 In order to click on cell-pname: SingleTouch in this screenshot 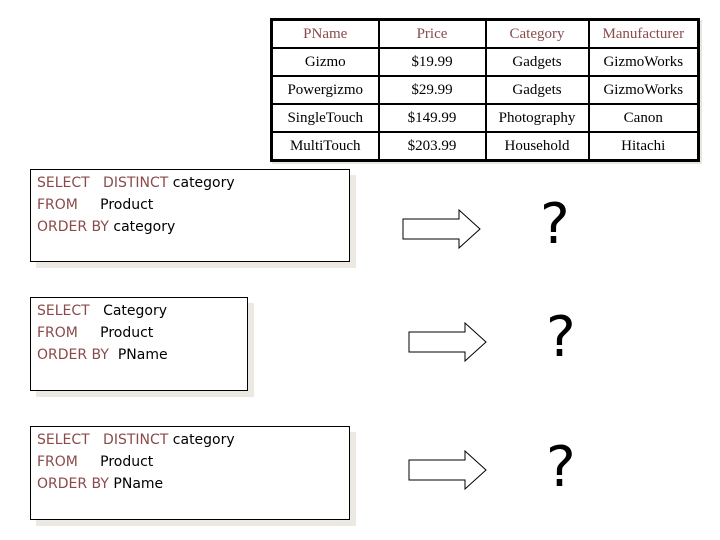, I will do `click(325, 118)`.